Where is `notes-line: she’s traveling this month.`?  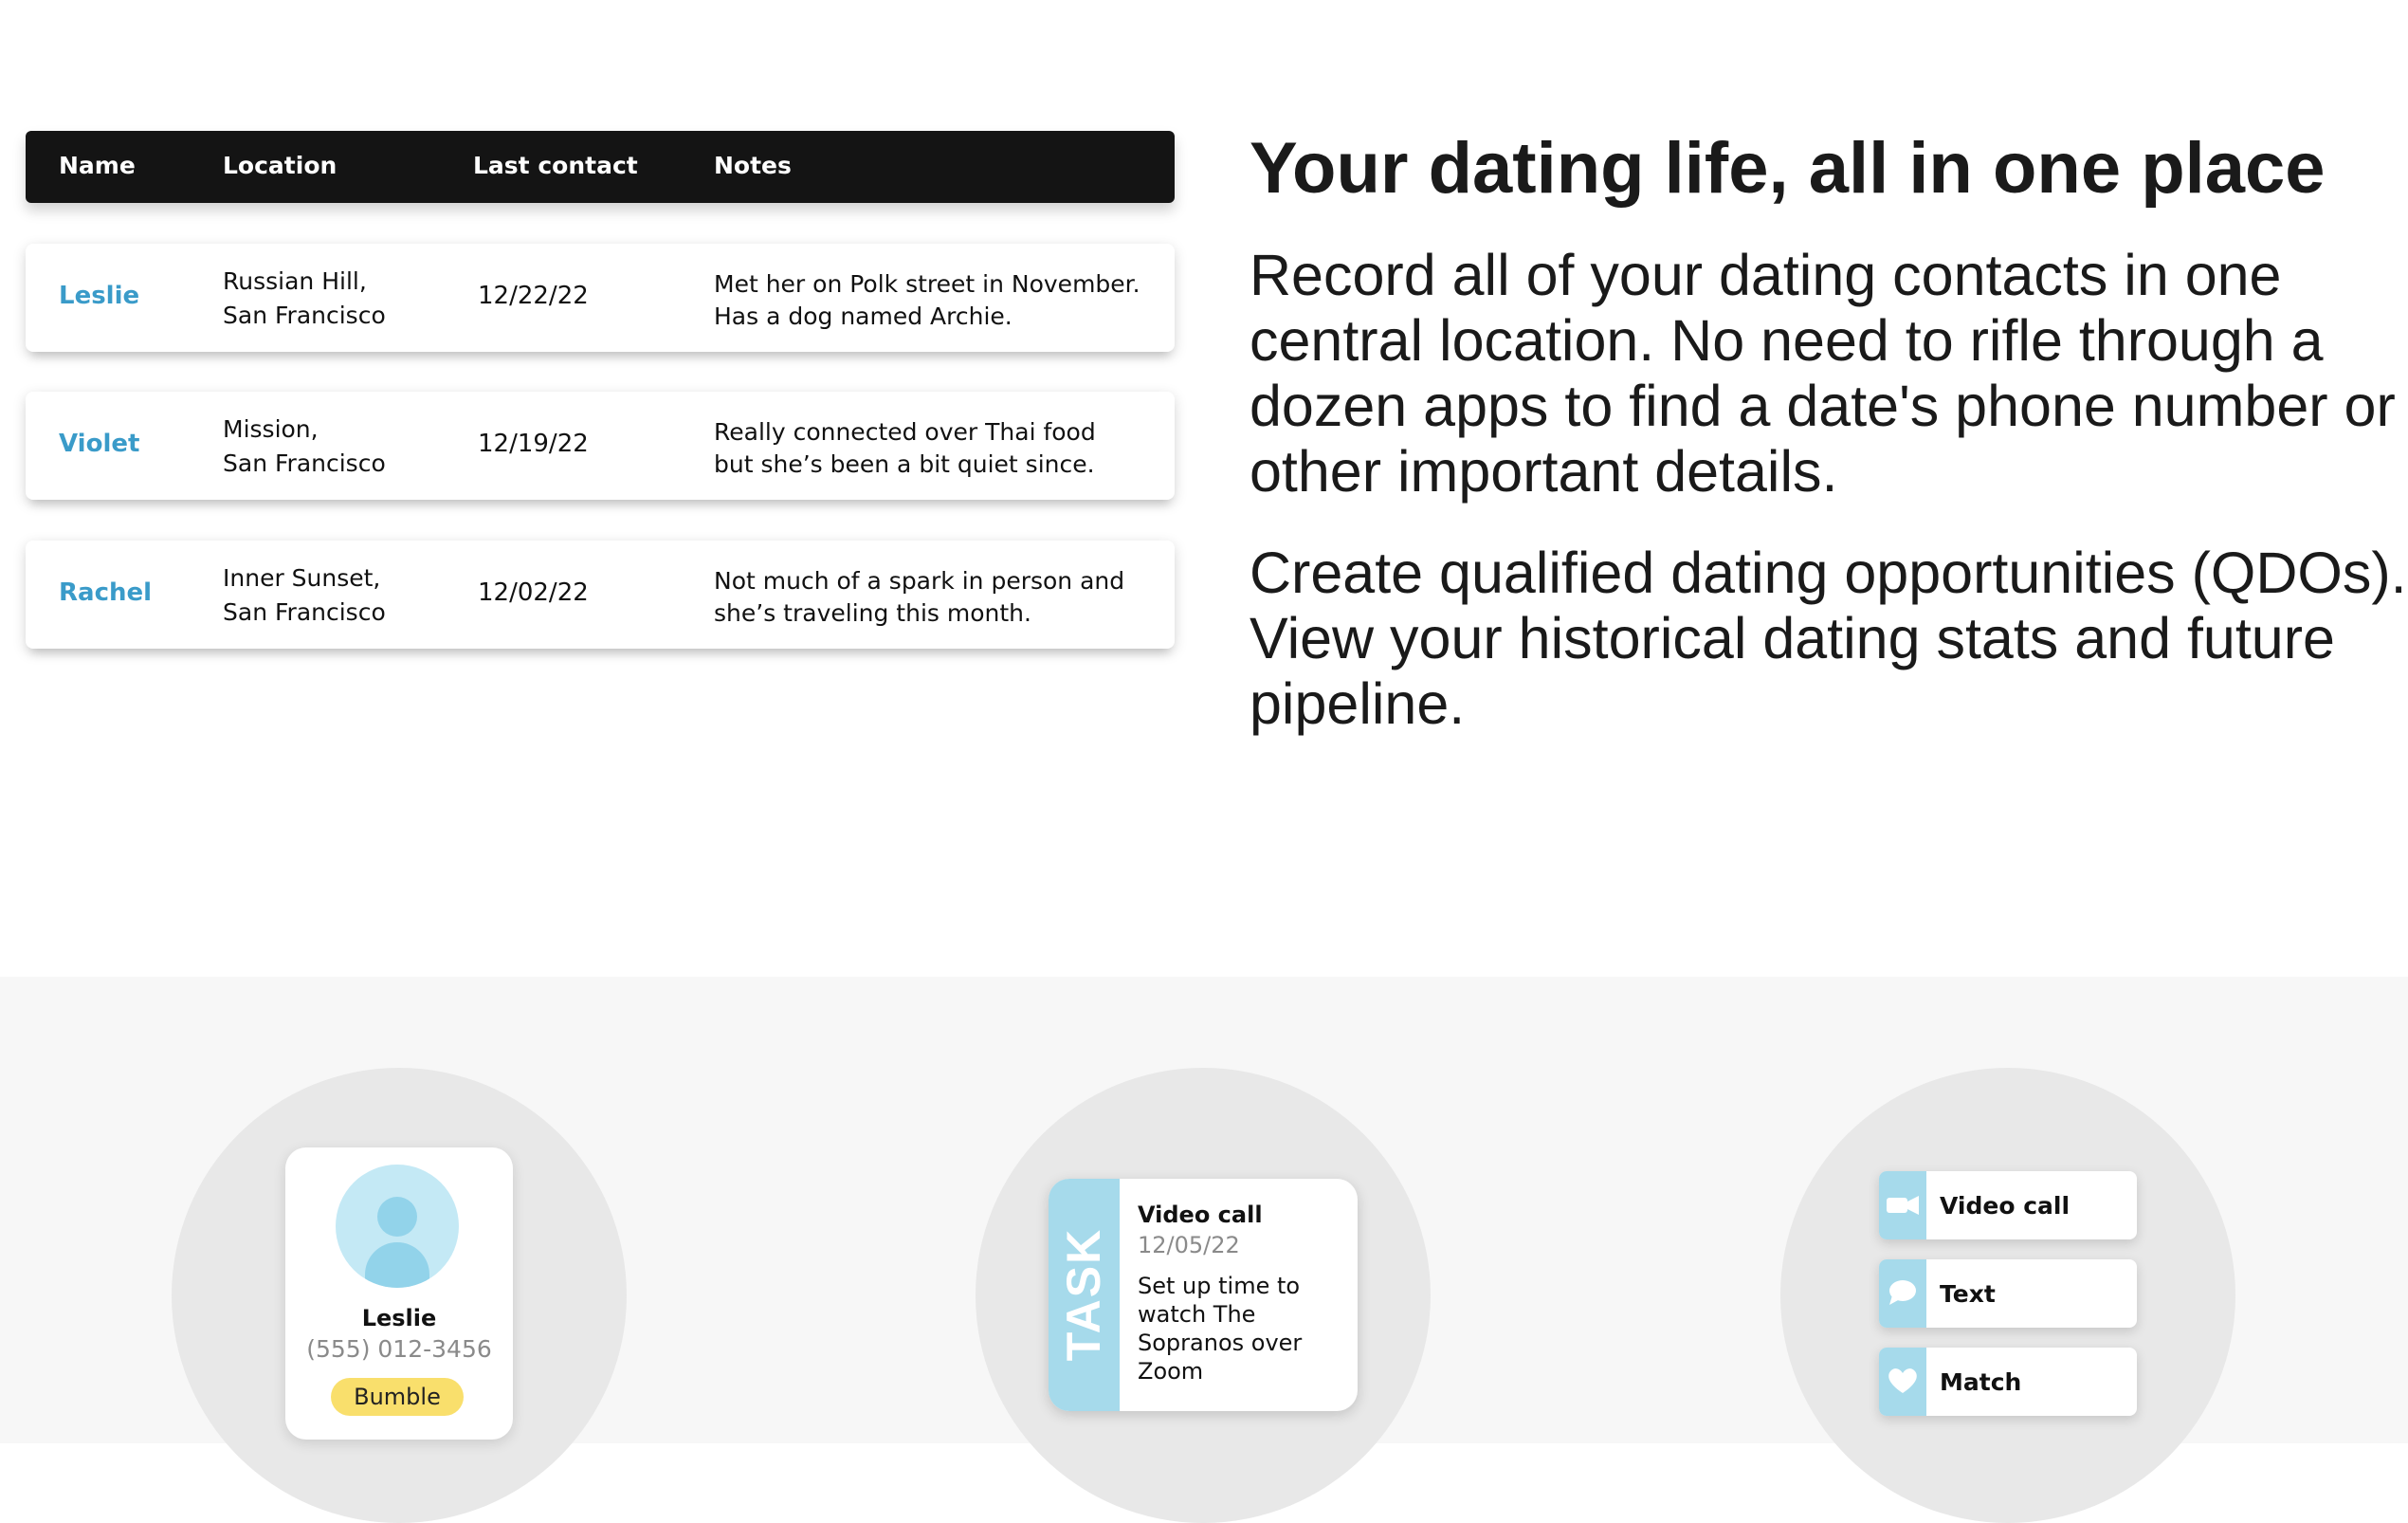 notes-line: she’s traveling this month. is located at coordinates (872, 613).